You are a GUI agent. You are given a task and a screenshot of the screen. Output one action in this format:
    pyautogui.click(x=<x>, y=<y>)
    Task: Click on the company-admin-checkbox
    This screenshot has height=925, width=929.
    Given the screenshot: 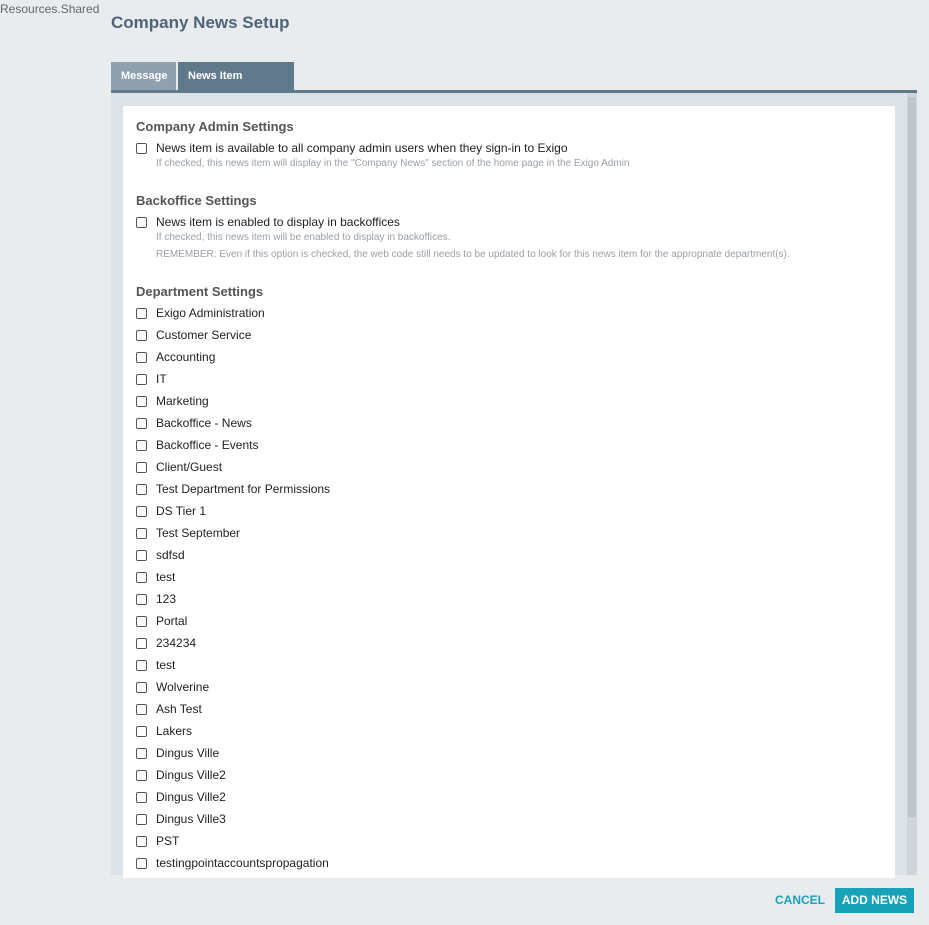 What is the action you would take?
    pyautogui.click(x=141, y=148)
    